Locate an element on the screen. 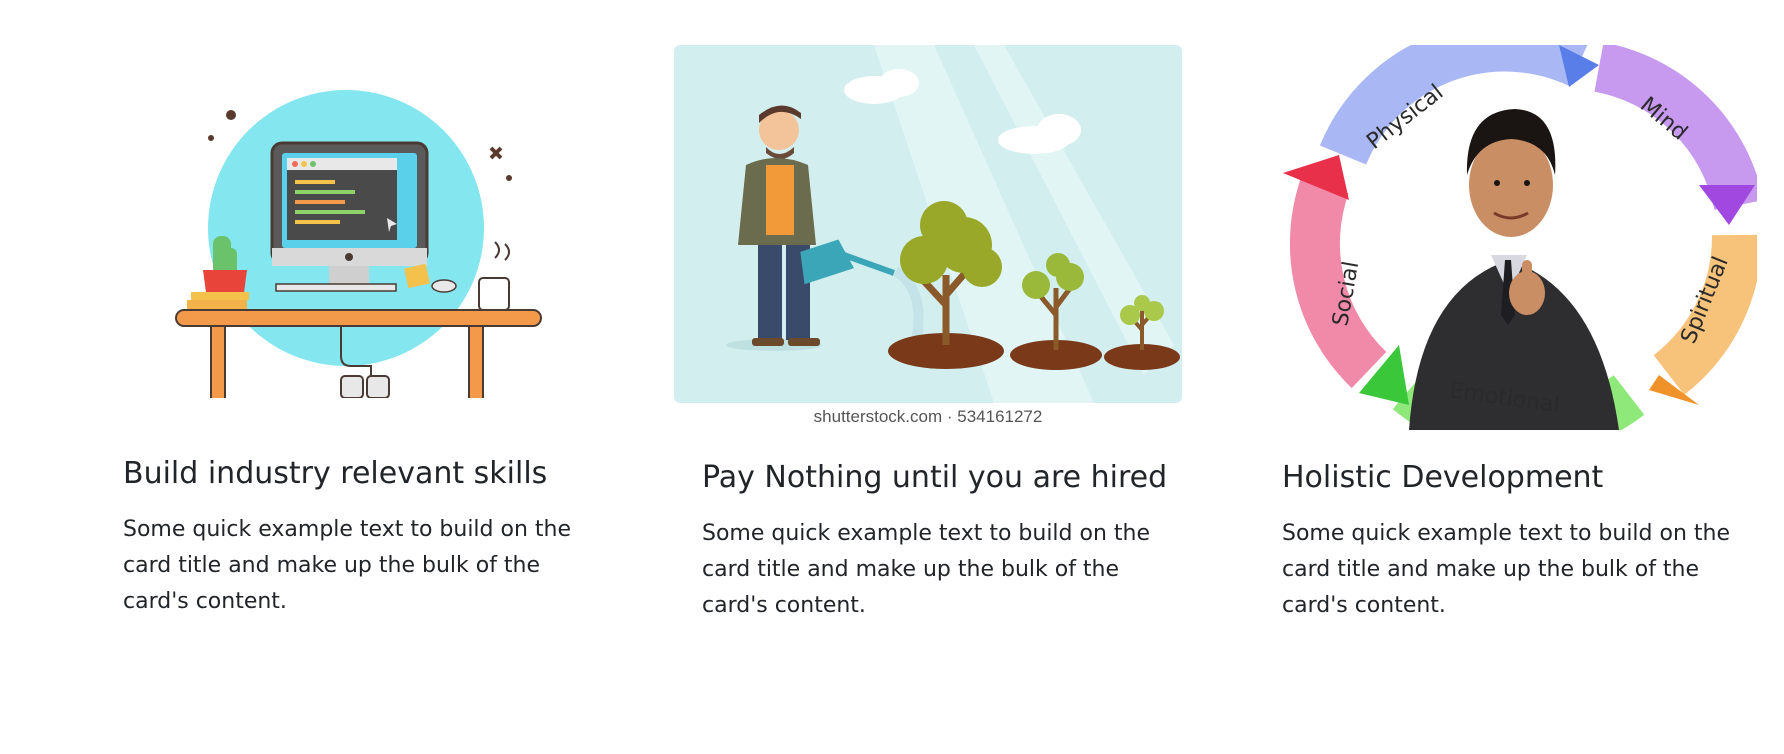 The image size is (1784, 754). card-image-workstation is located at coordinates (386, 243).